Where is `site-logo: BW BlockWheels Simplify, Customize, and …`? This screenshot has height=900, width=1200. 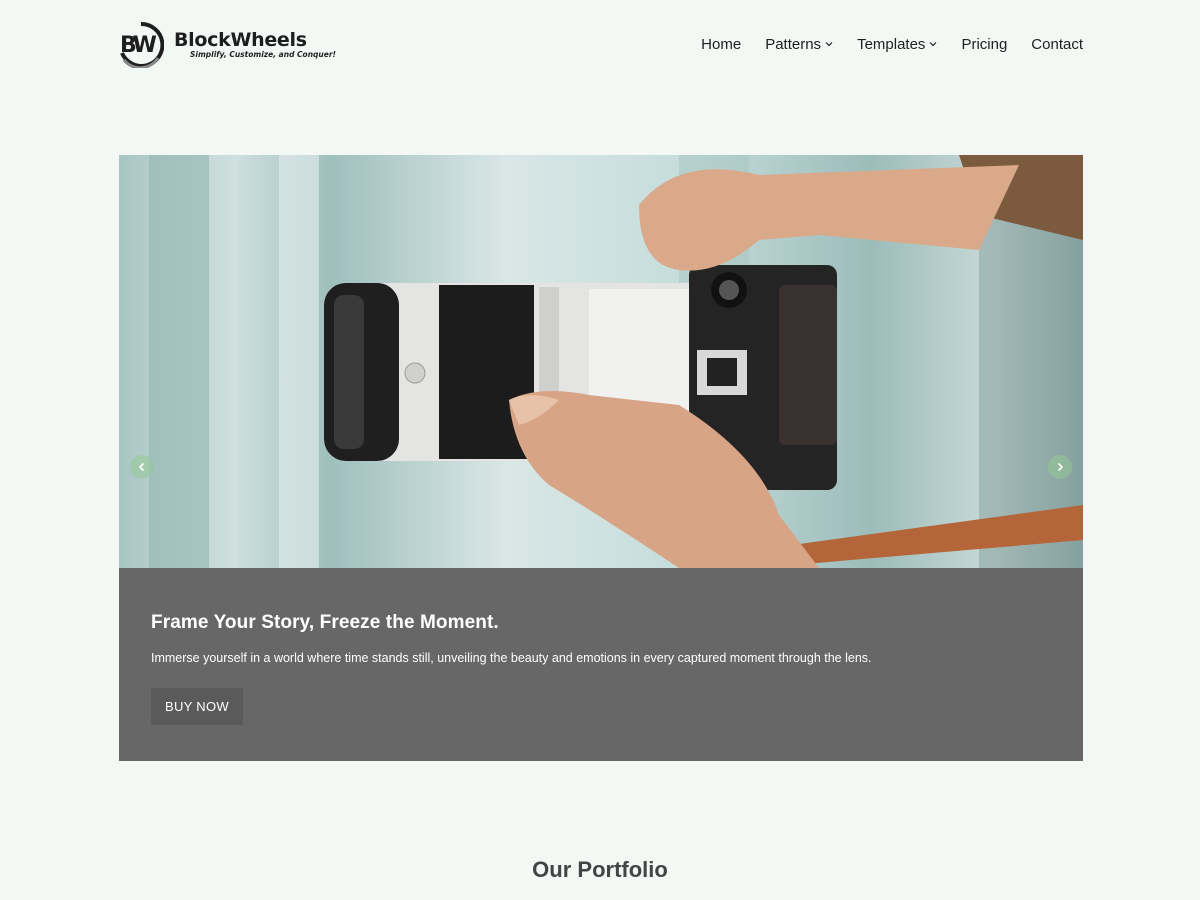
site-logo: BW BlockWheels Simplify, Customize, and … is located at coordinates (227, 45).